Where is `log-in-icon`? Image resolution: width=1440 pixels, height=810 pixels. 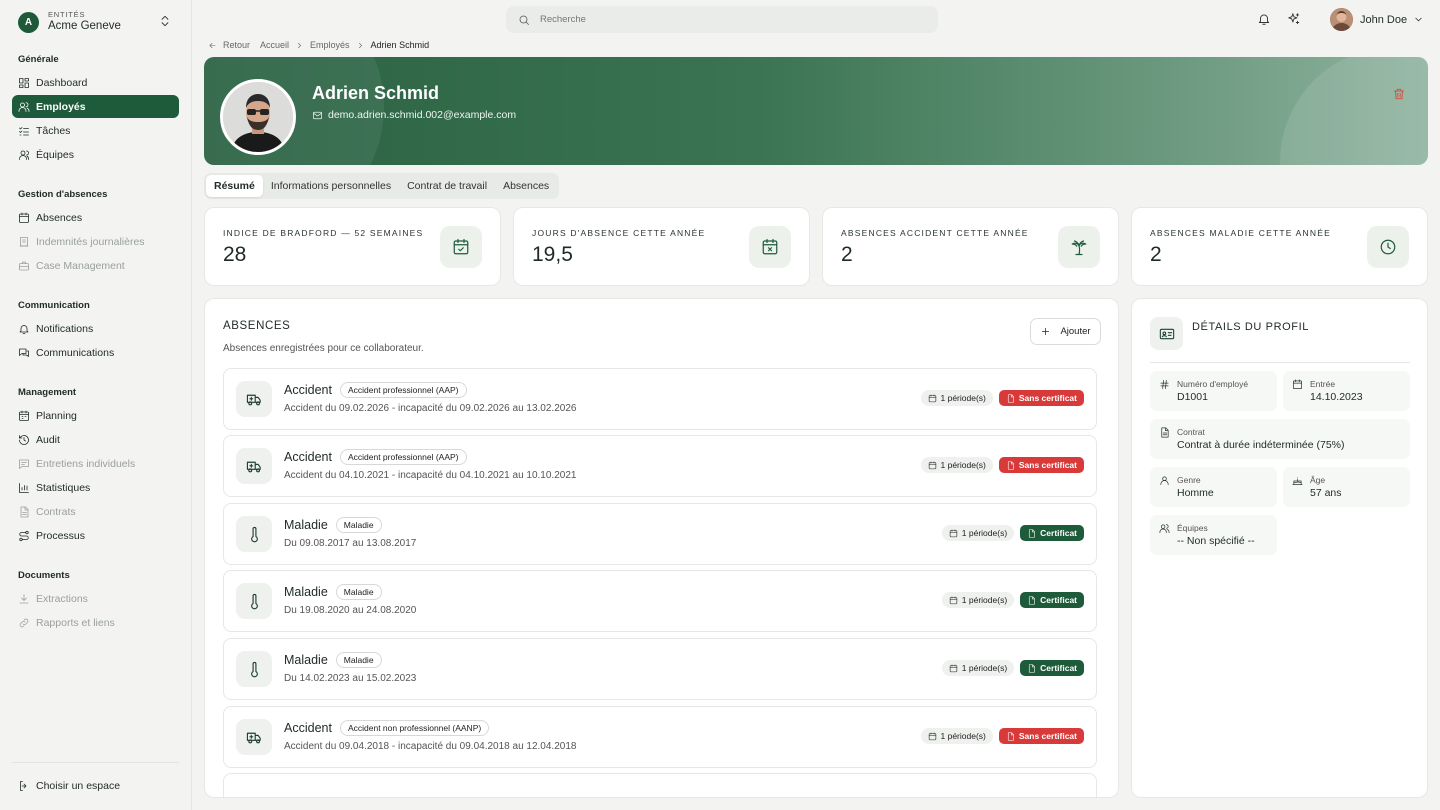
log-in-icon is located at coordinates (23, 785).